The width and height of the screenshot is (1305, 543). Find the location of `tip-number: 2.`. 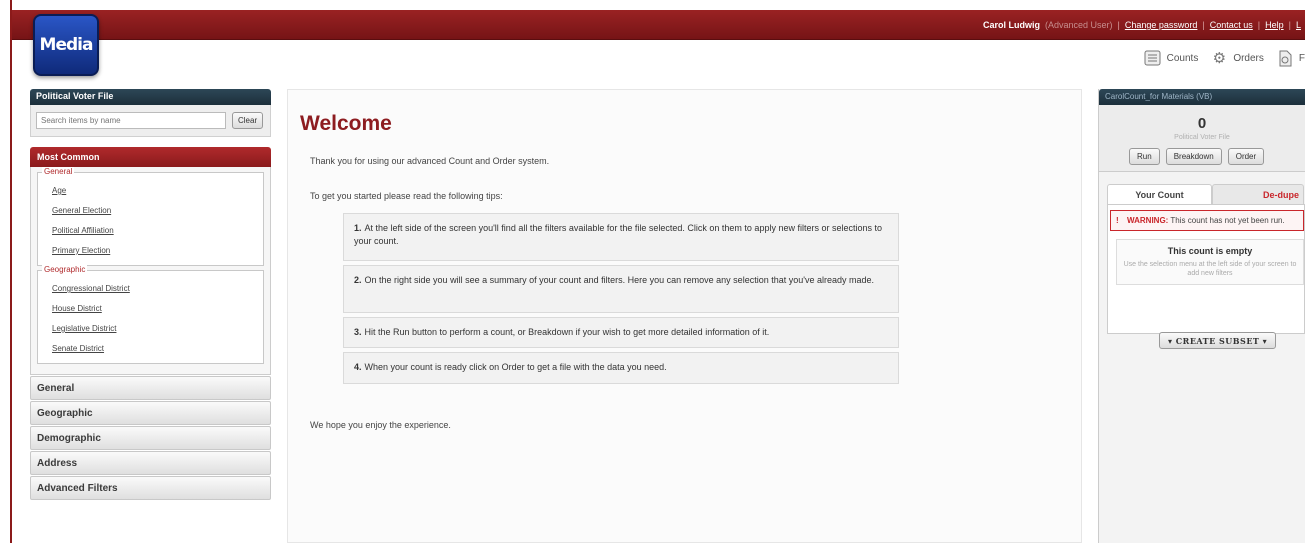

tip-number: 2. is located at coordinates (358, 280).